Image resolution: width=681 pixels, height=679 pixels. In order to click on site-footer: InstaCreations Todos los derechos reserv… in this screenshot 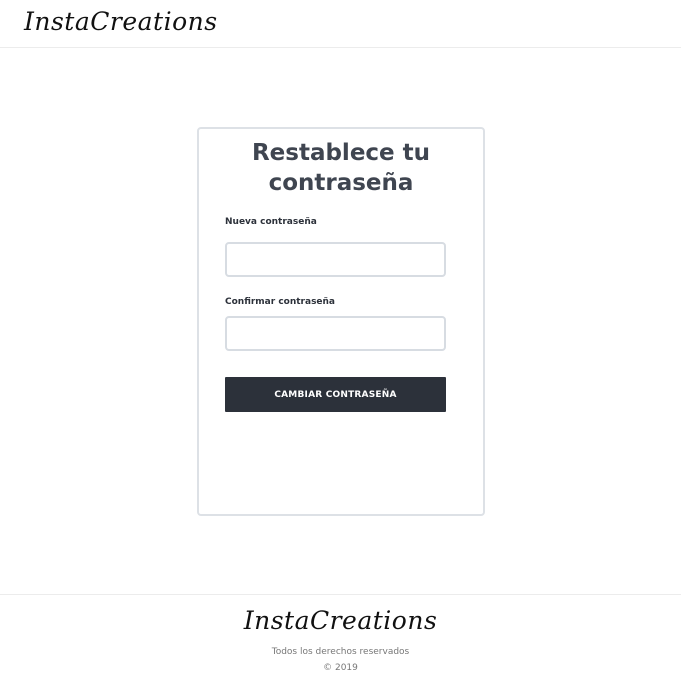, I will do `click(340, 636)`.